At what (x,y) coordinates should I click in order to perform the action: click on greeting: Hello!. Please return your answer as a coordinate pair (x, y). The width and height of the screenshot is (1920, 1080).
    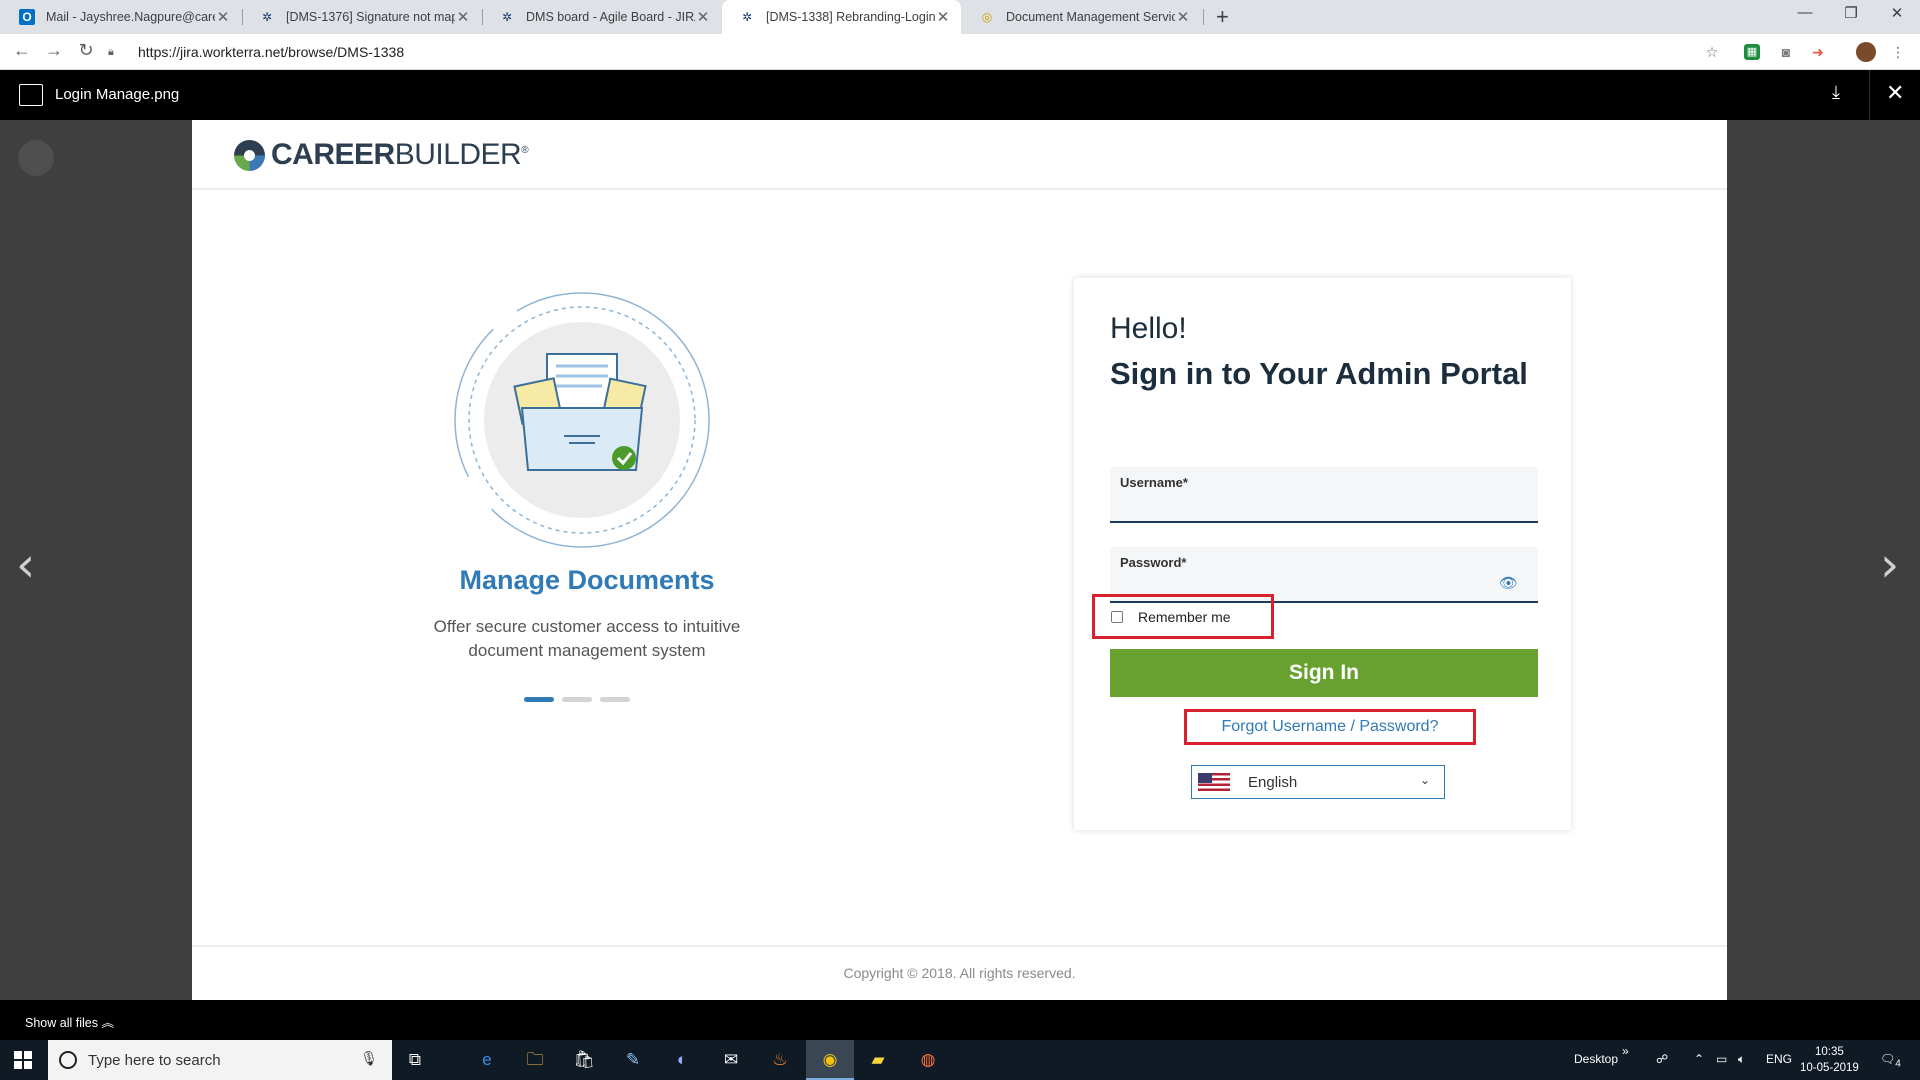
    Looking at the image, I should click on (1148, 328).